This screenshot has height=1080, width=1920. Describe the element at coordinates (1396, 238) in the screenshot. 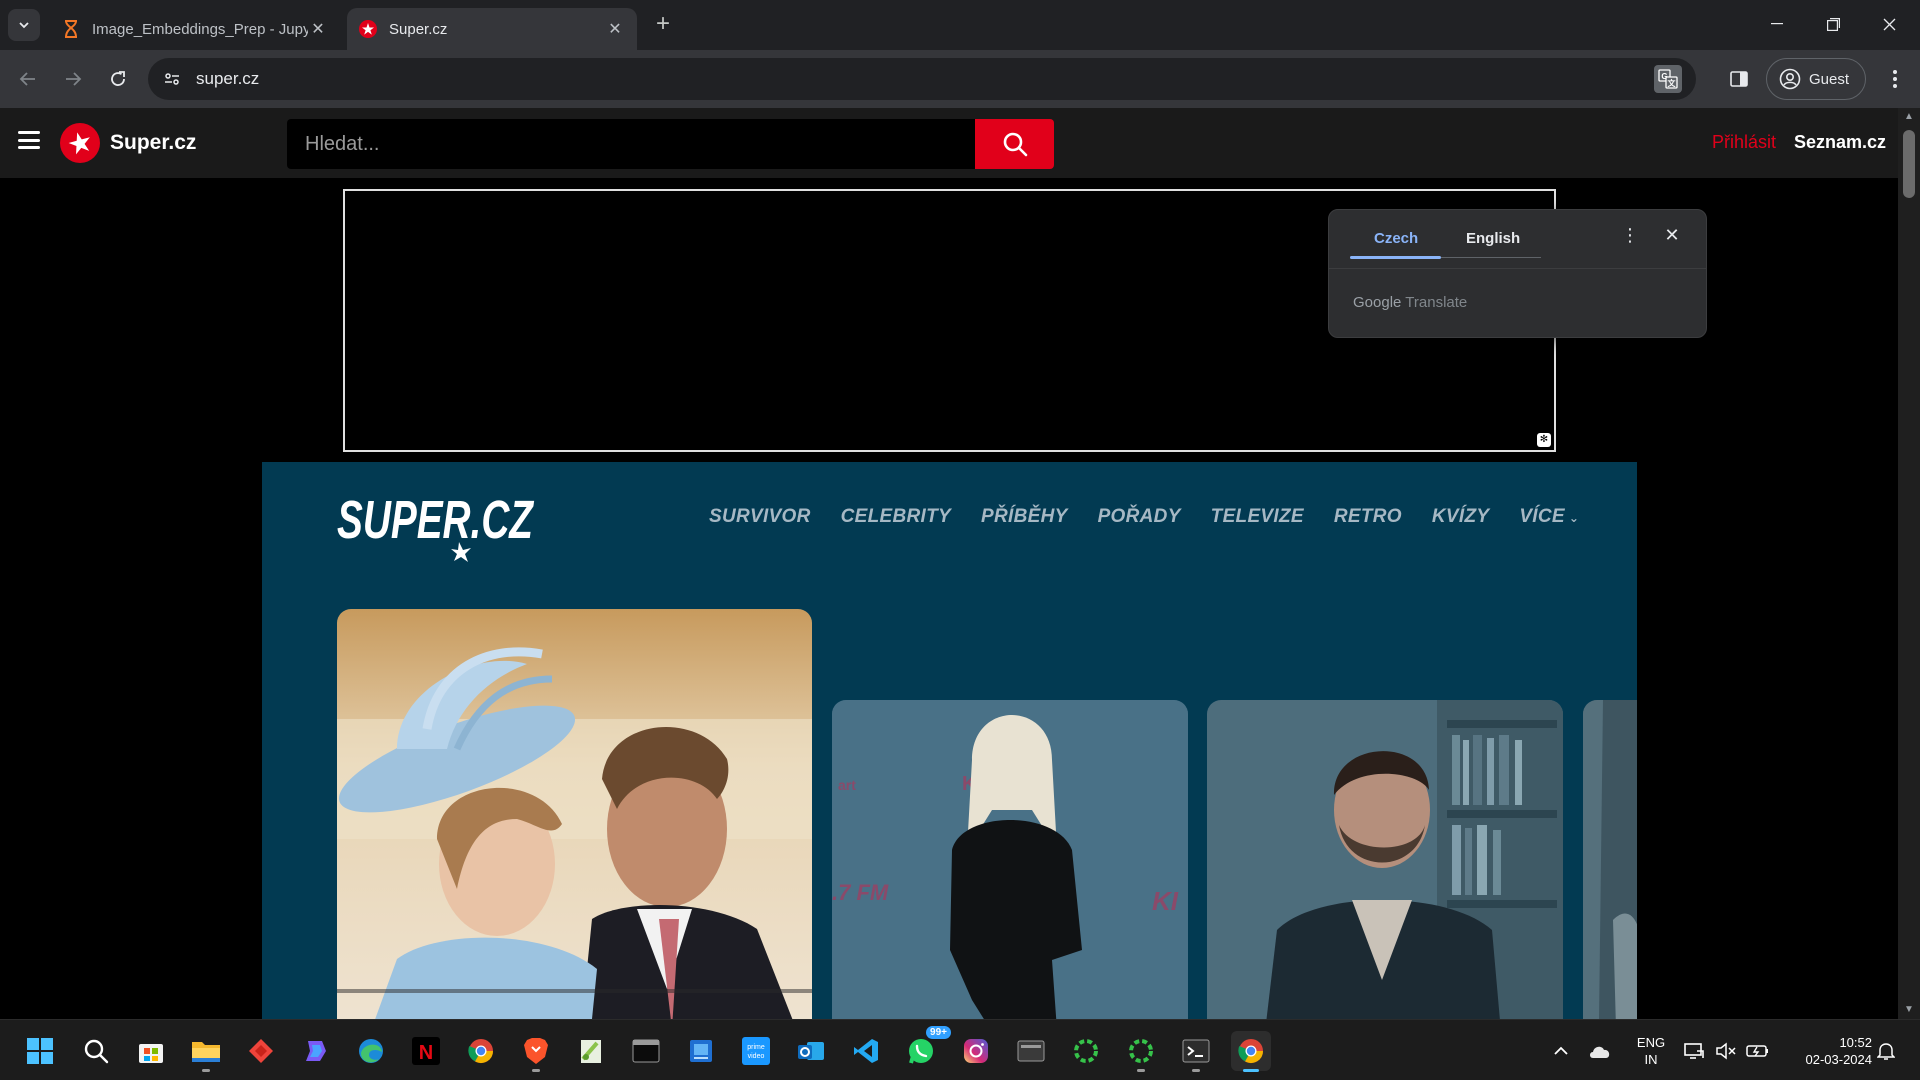

I see `translate-tab-czech: Czech` at that location.